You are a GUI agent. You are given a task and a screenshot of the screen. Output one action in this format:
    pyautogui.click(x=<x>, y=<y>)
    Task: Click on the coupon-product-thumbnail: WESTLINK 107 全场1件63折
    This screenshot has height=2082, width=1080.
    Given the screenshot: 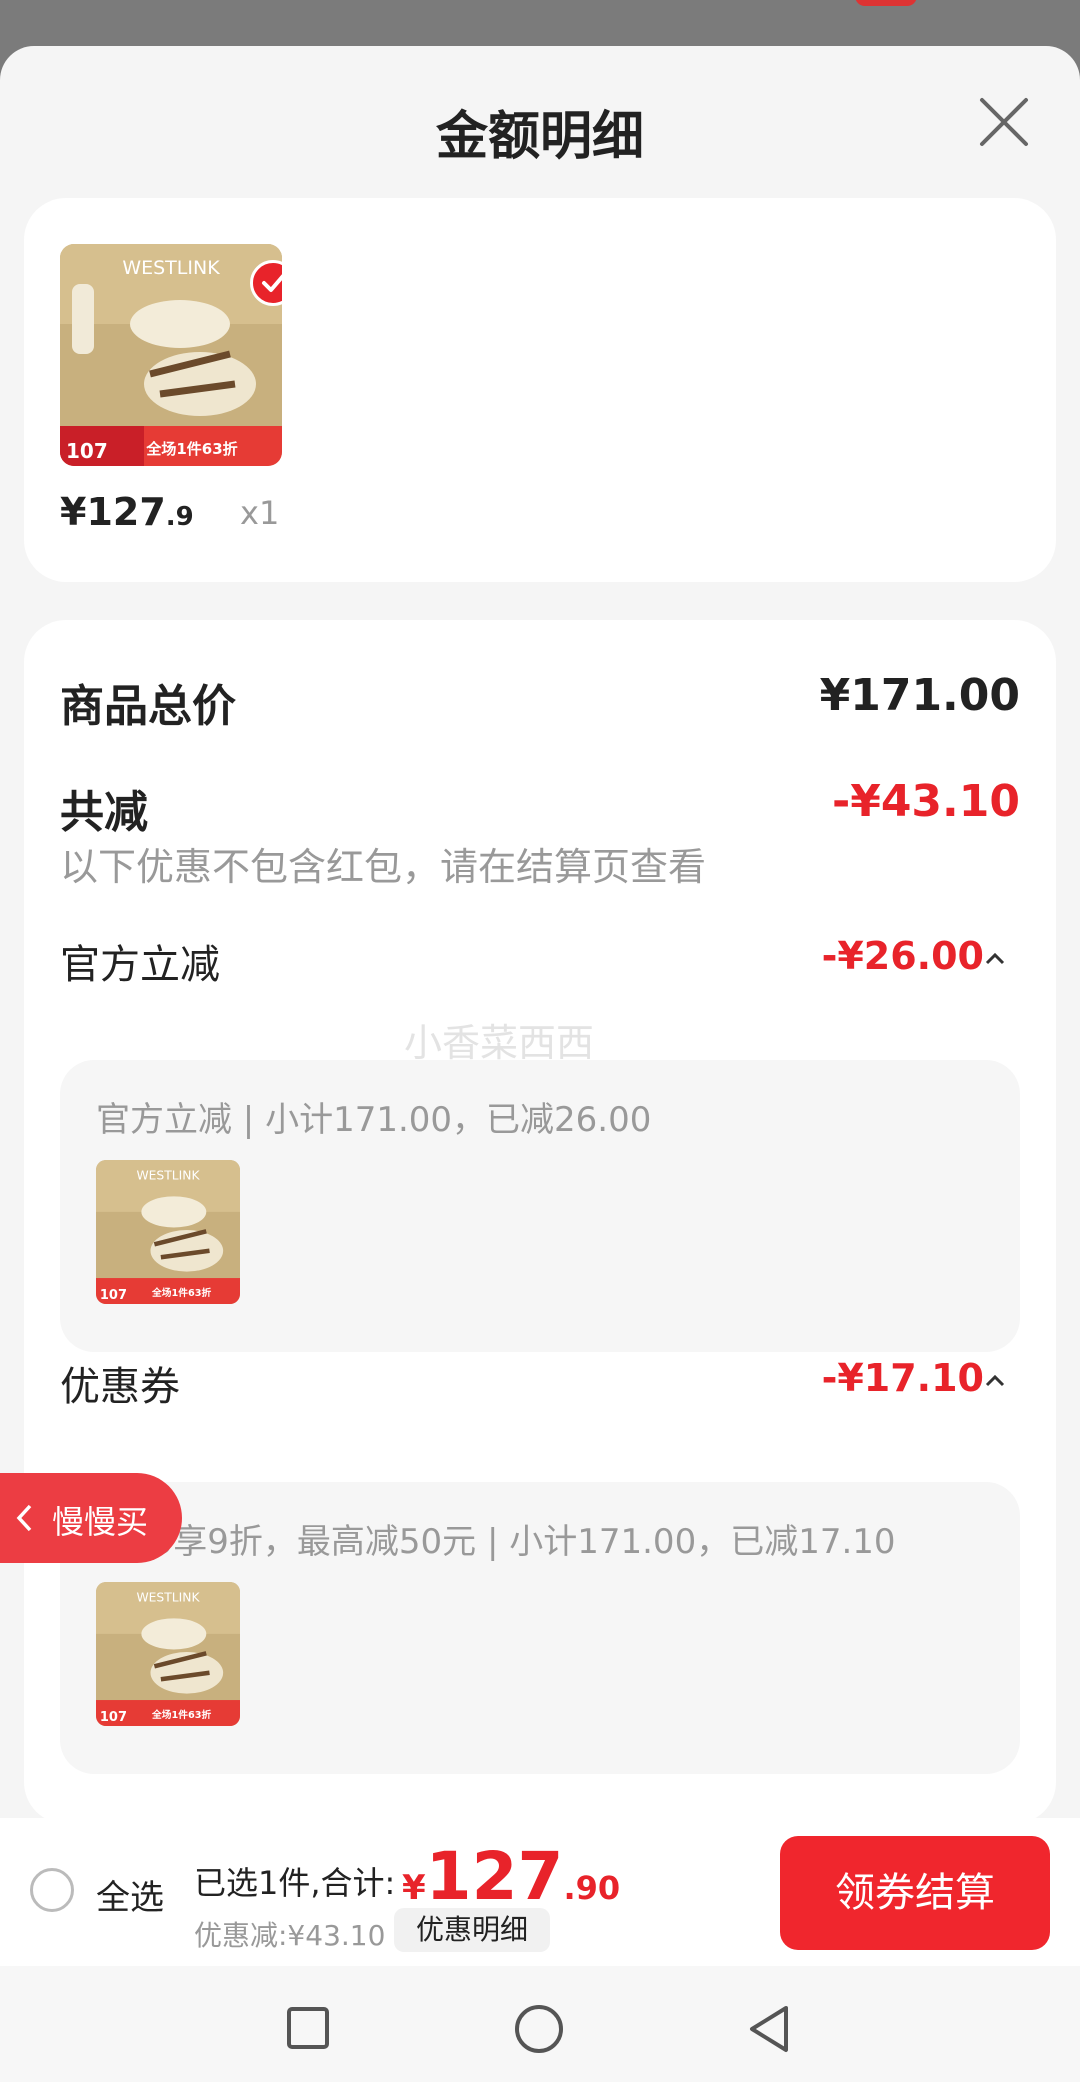 What is the action you would take?
    pyautogui.click(x=168, y=1654)
    